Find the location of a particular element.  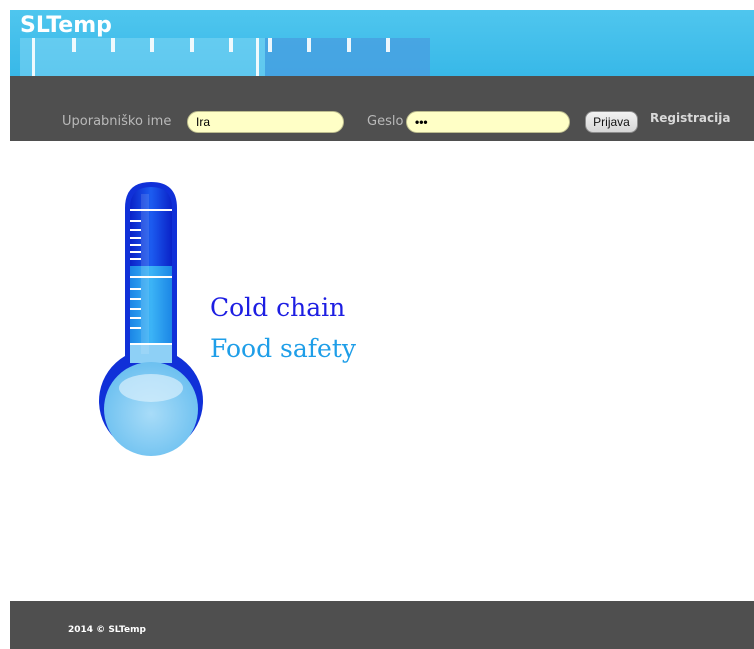

tagline-cold-chain: Cold chain is located at coordinates (278, 307).